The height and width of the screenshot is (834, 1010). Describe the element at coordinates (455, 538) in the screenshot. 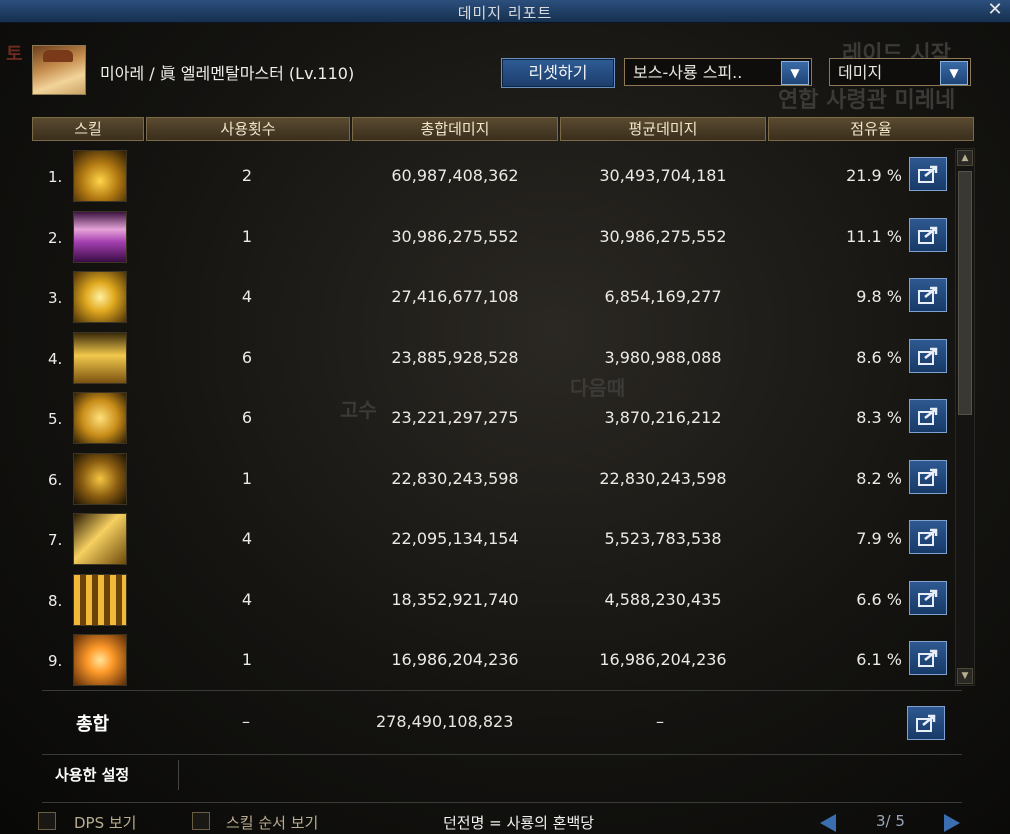

I see `total-damage-value: 22,095,134,154` at that location.